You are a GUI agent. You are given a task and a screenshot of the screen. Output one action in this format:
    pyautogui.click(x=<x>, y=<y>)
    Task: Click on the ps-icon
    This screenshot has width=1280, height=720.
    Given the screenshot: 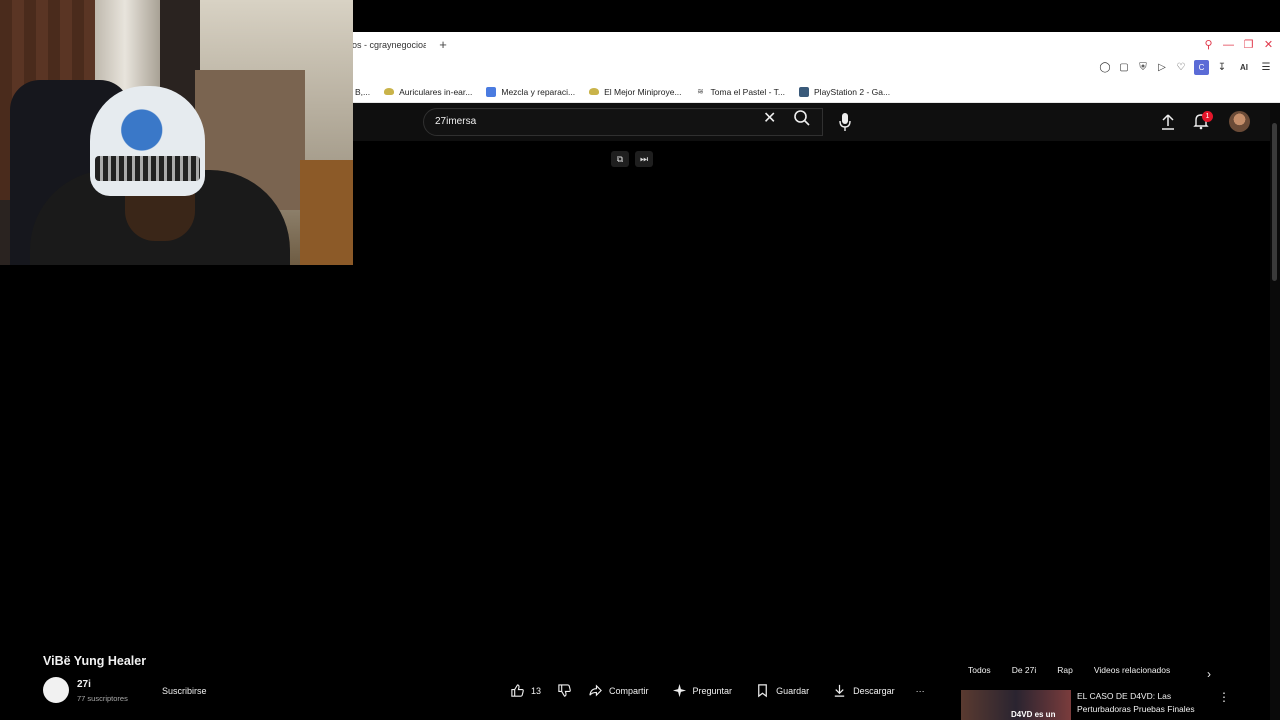 What is the action you would take?
    pyautogui.click(x=804, y=91)
    